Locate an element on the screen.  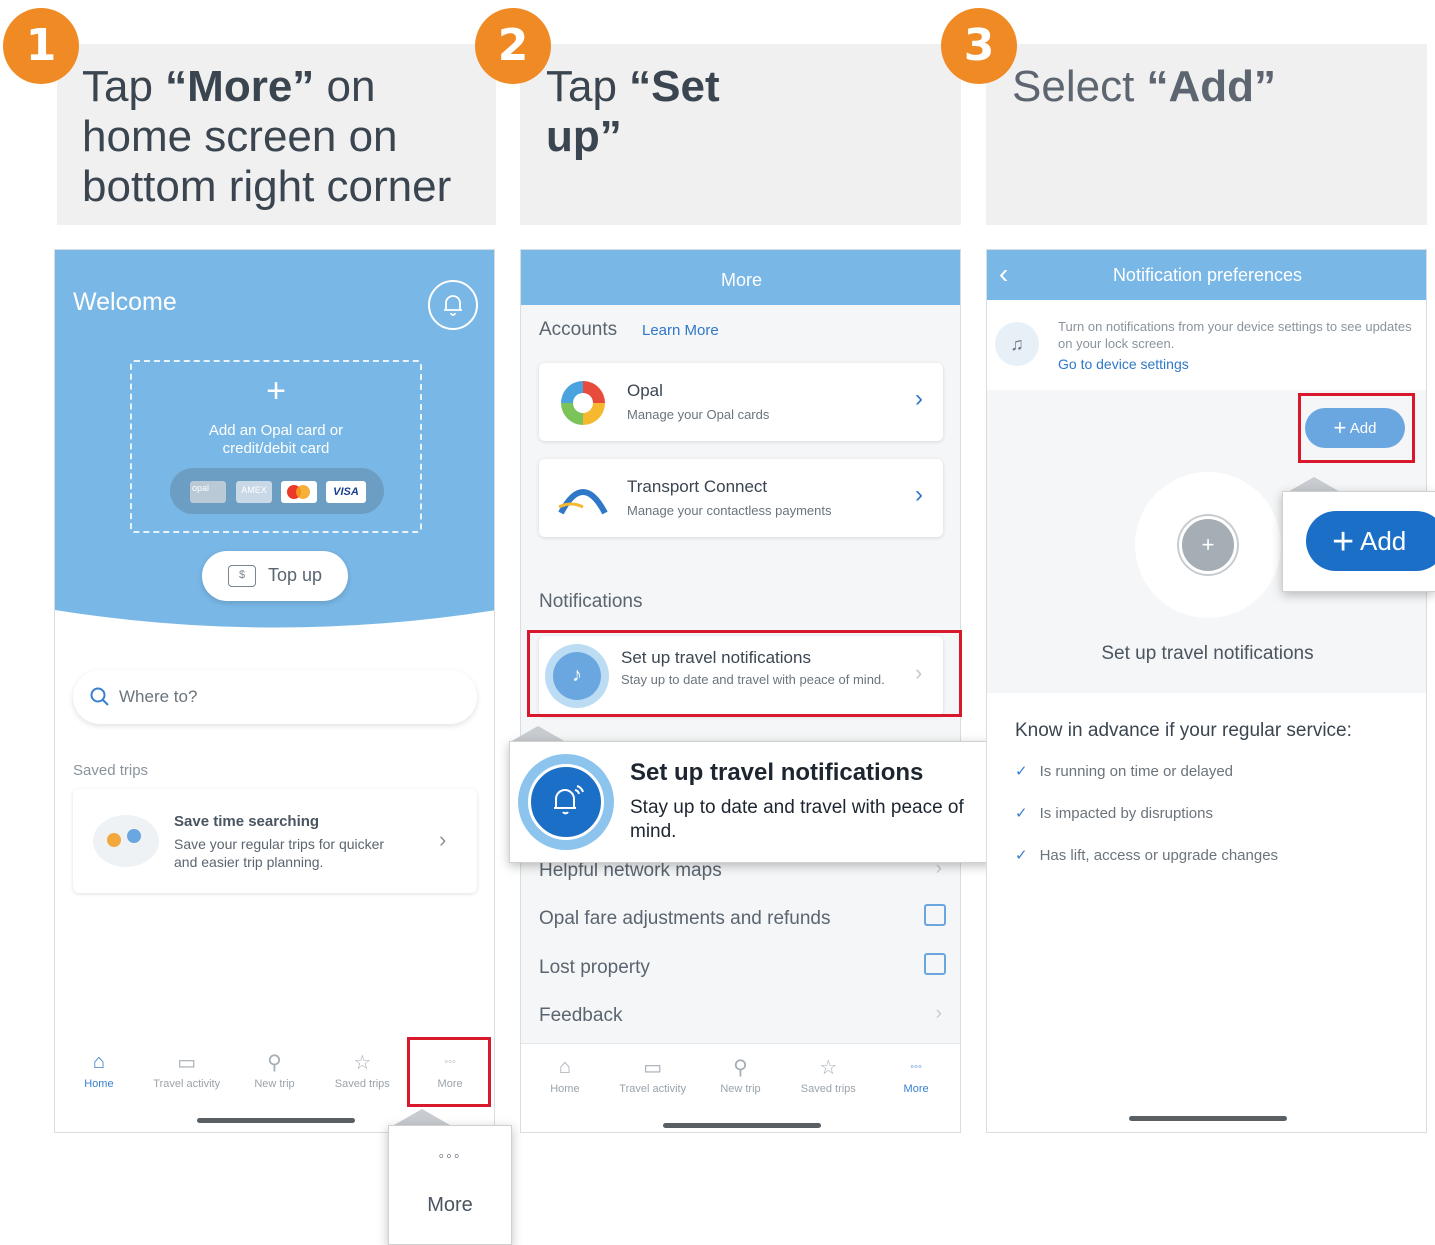
step1-pre: Tap is located at coordinates (124, 86).